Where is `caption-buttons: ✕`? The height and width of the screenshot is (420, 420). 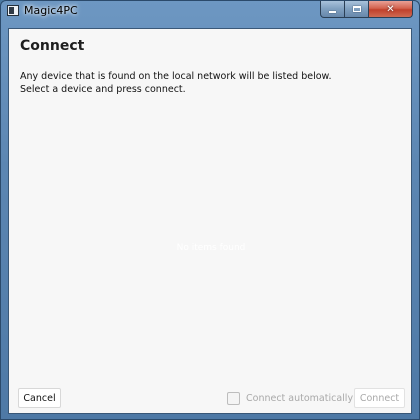 caption-buttons: ✕ is located at coordinates (366, 10).